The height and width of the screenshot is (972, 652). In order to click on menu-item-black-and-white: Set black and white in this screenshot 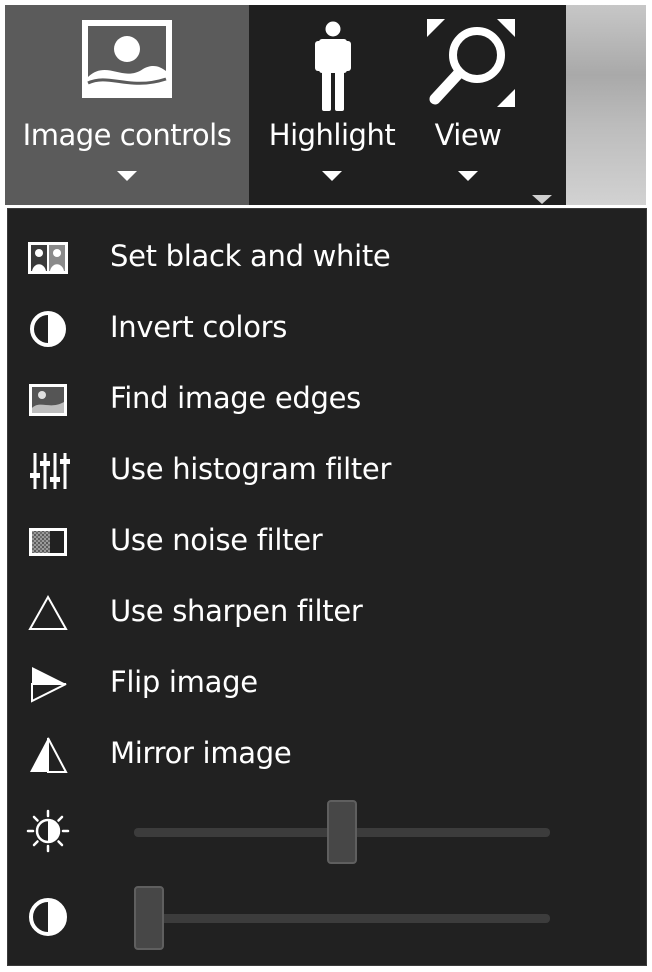, I will do `click(327, 258)`.